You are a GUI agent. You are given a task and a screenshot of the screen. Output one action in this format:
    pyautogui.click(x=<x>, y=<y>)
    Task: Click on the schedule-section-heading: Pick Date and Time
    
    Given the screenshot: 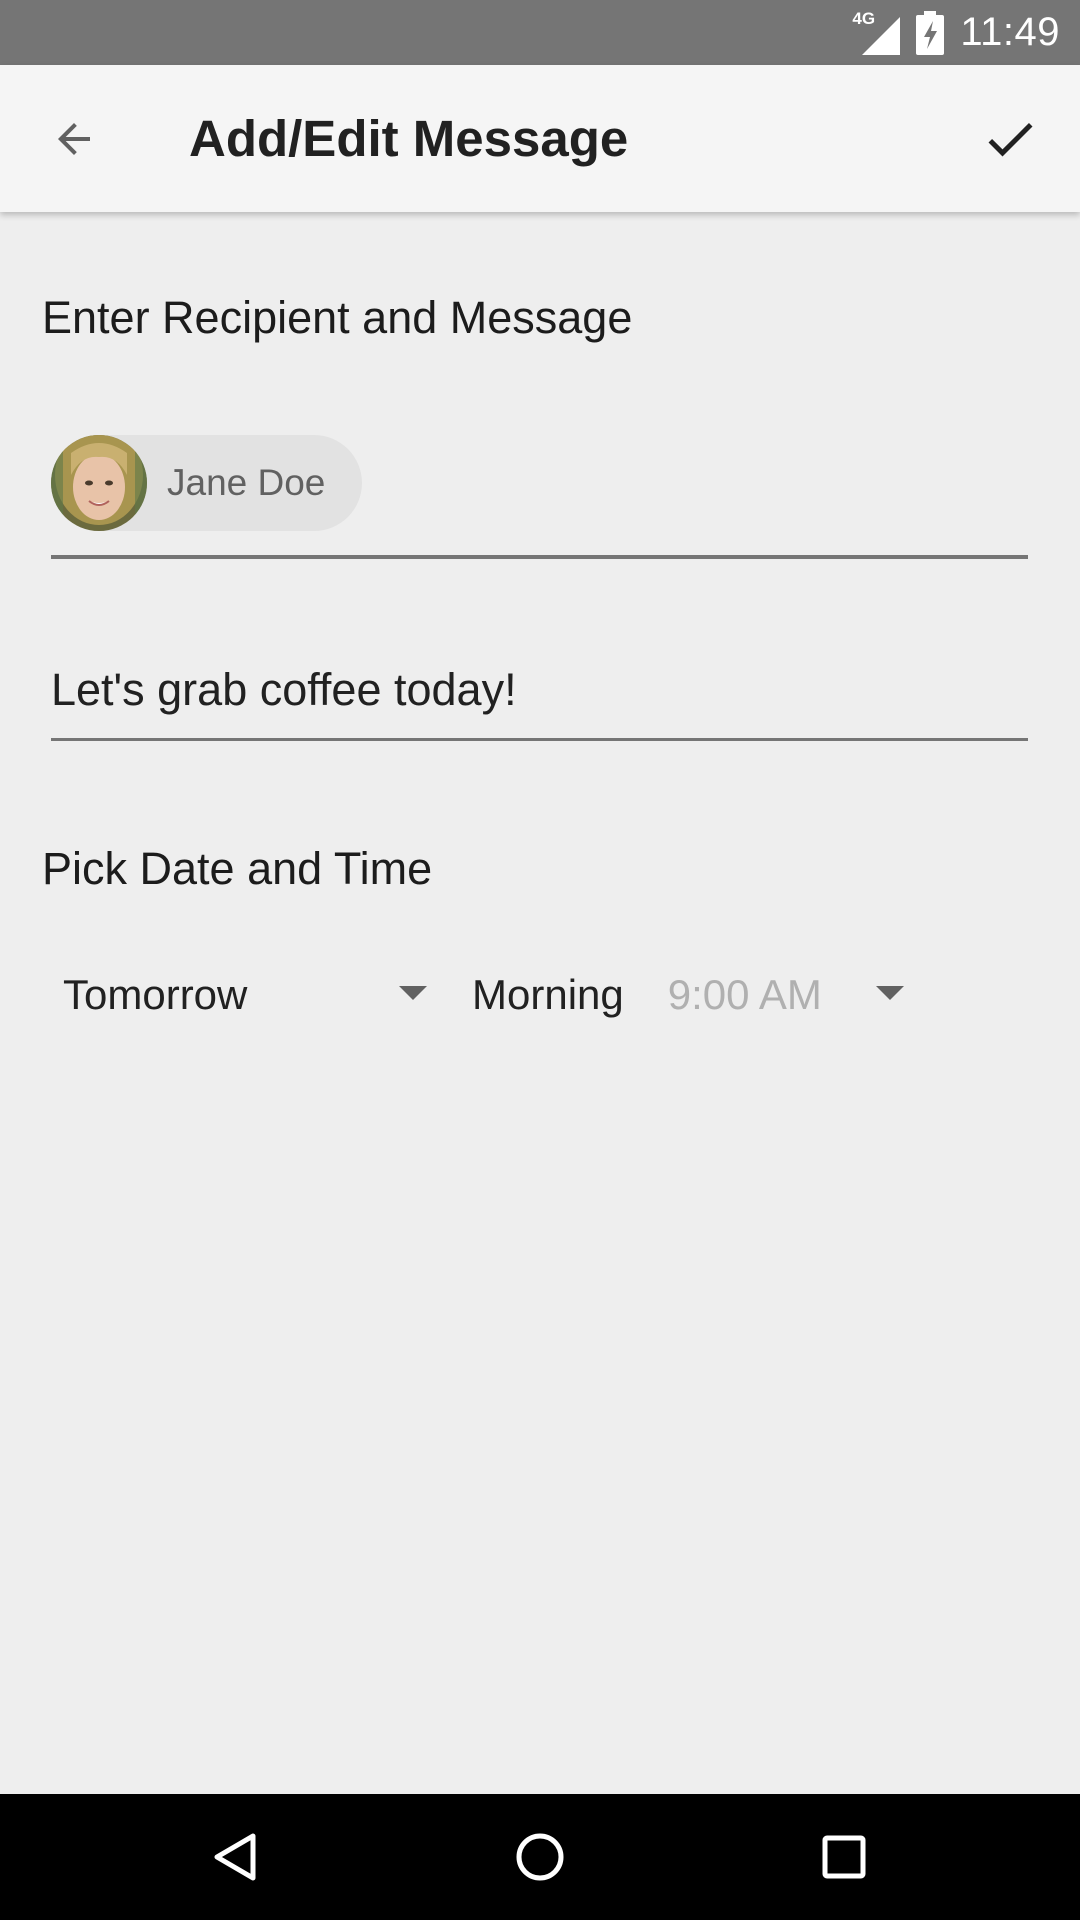 What is the action you would take?
    pyautogui.click(x=237, y=868)
    